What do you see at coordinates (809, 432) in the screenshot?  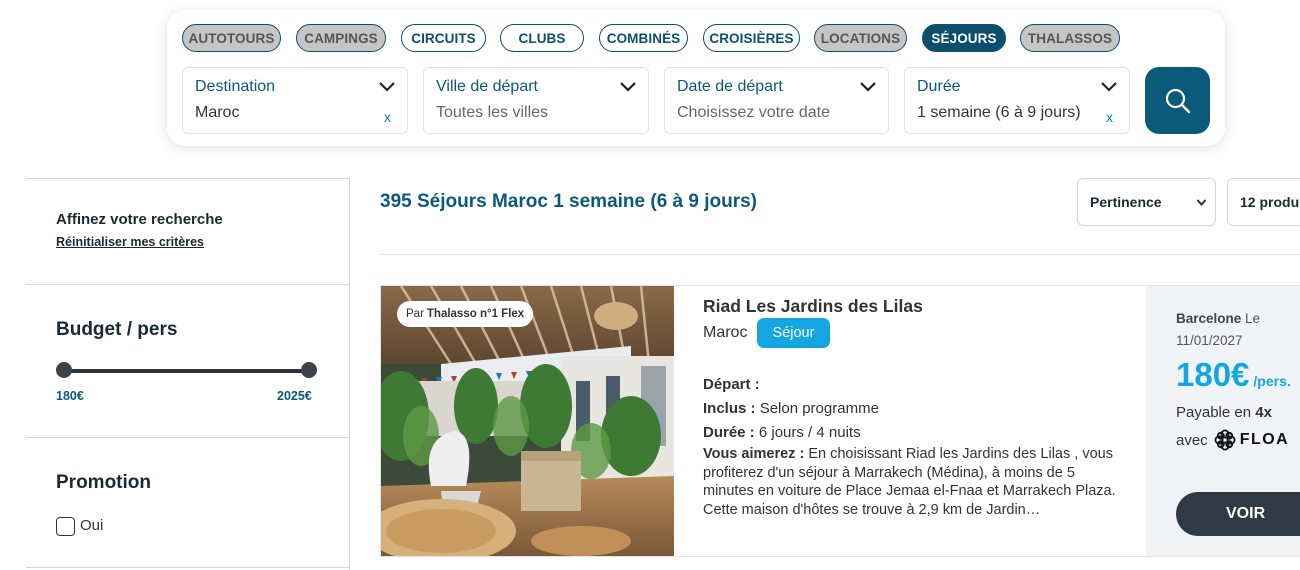 I see `duree-value: 6 jours / 4 nuits` at bounding box center [809, 432].